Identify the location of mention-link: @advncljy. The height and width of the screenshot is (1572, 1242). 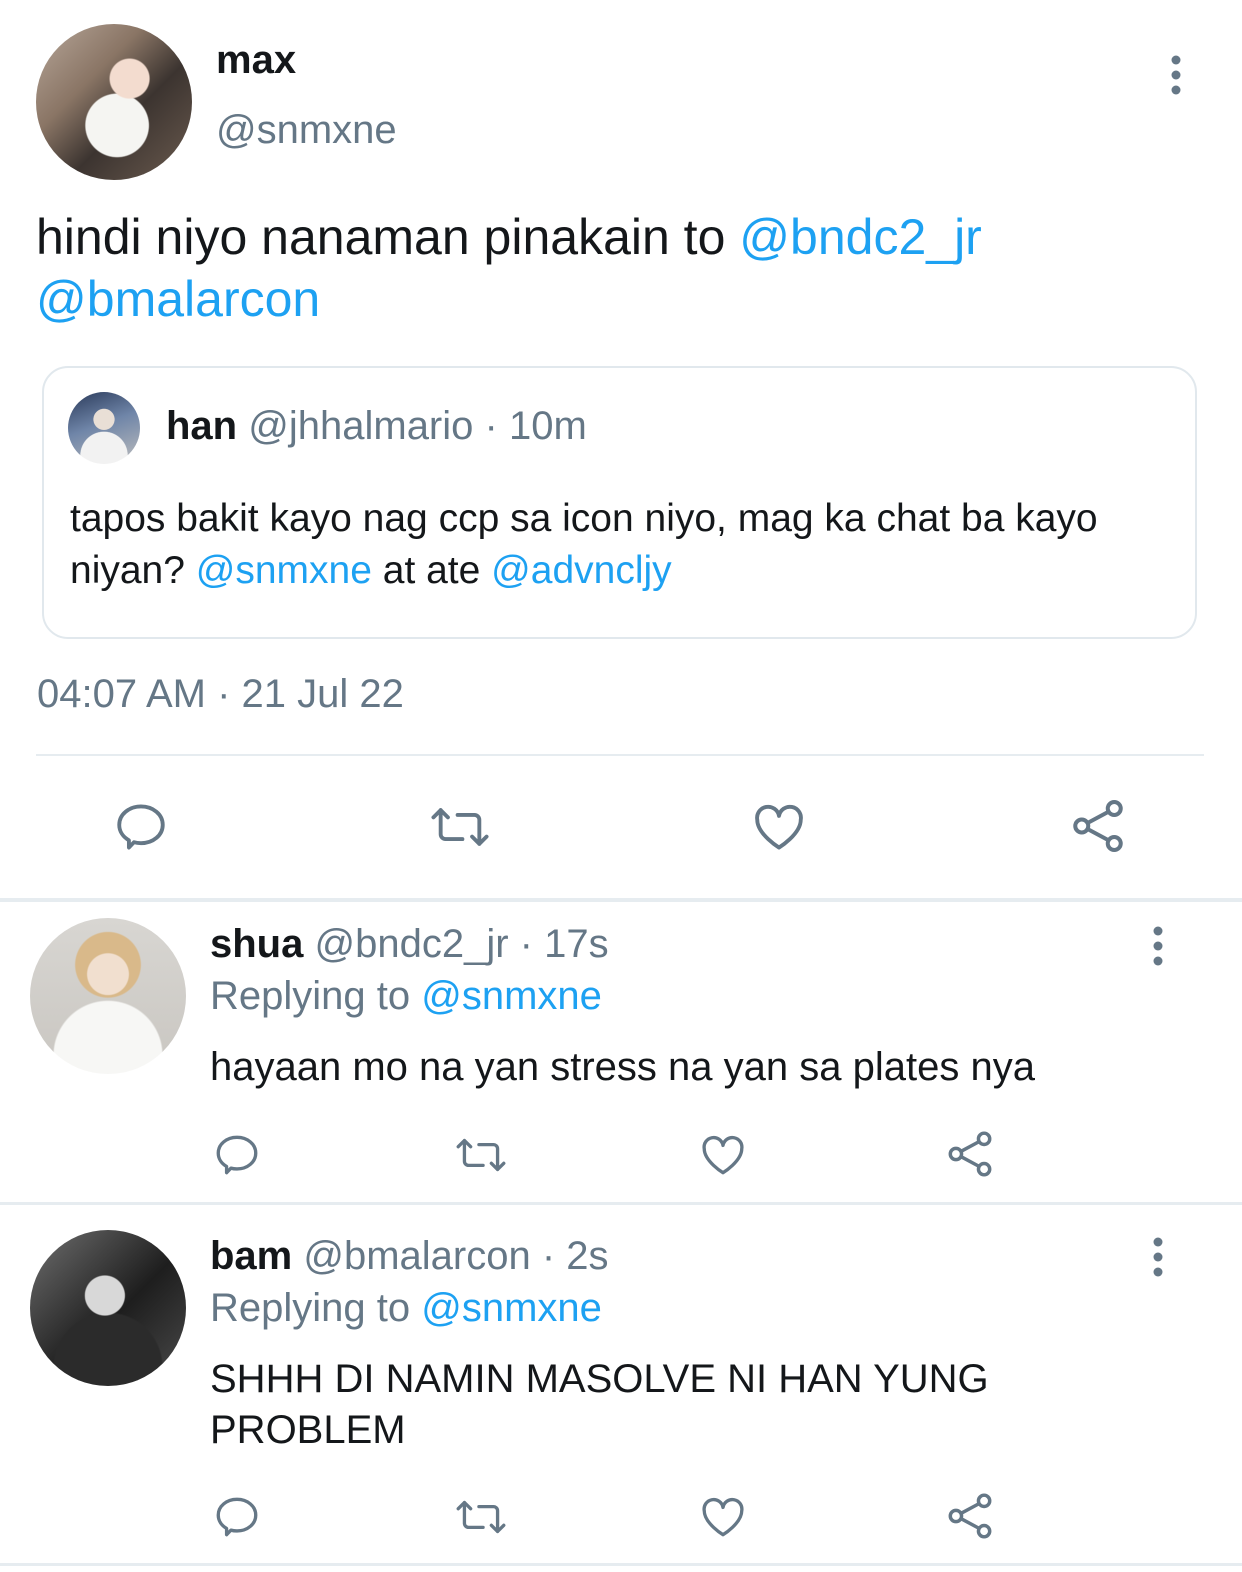
(581, 570).